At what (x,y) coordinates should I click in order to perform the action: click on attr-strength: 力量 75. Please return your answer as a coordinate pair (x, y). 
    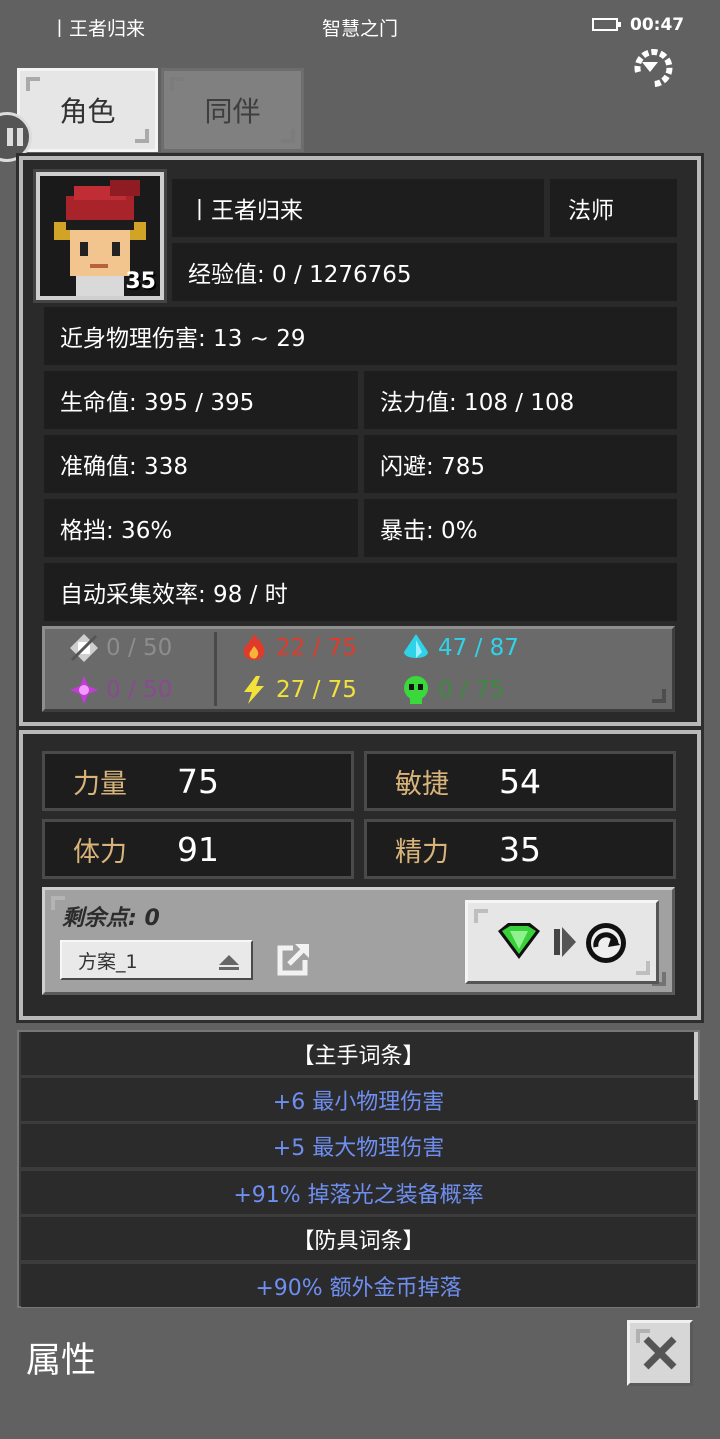
    Looking at the image, I should click on (198, 781).